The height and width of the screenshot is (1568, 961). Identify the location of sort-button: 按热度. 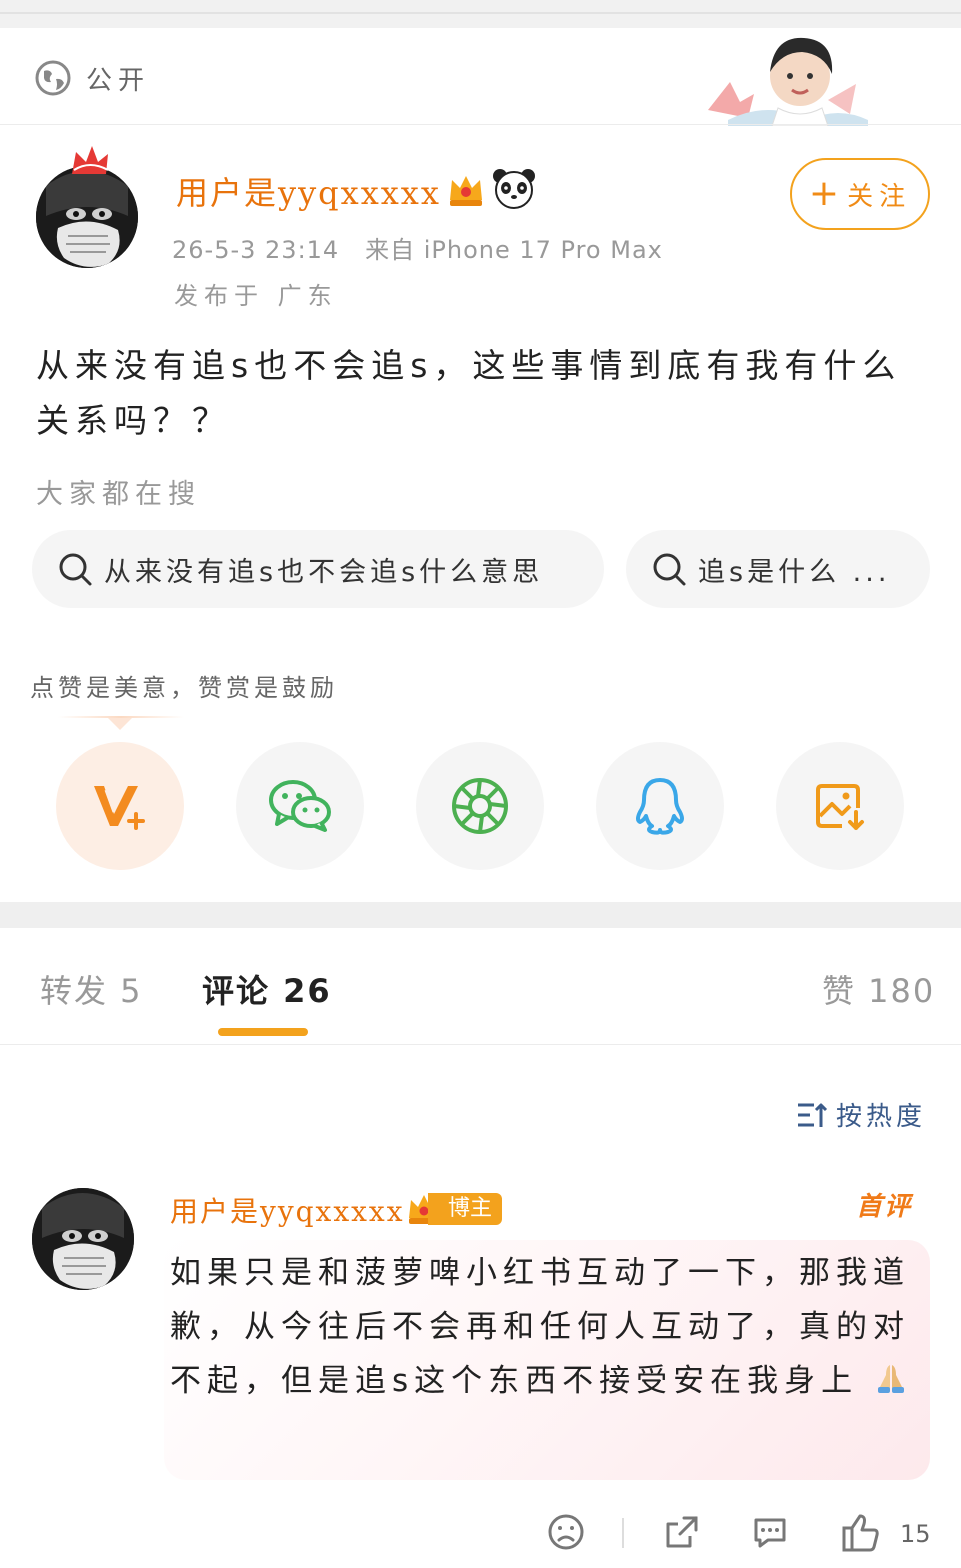
(861, 1114).